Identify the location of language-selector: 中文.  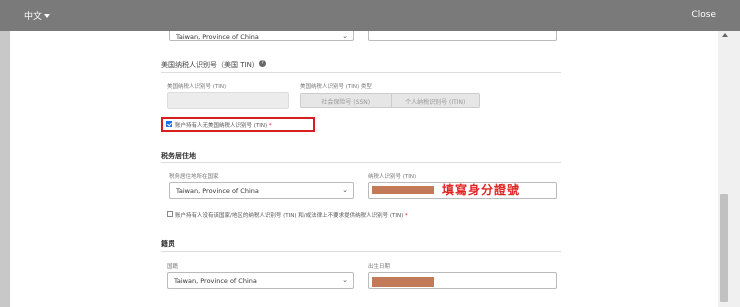
(33, 15).